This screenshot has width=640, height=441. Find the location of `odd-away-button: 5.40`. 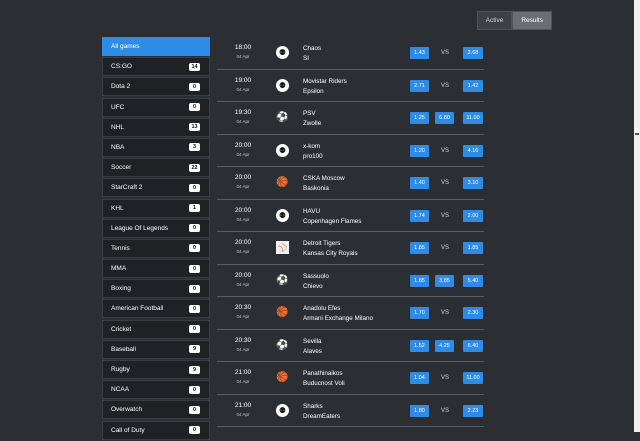

odd-away-button: 5.40 is located at coordinates (473, 280).